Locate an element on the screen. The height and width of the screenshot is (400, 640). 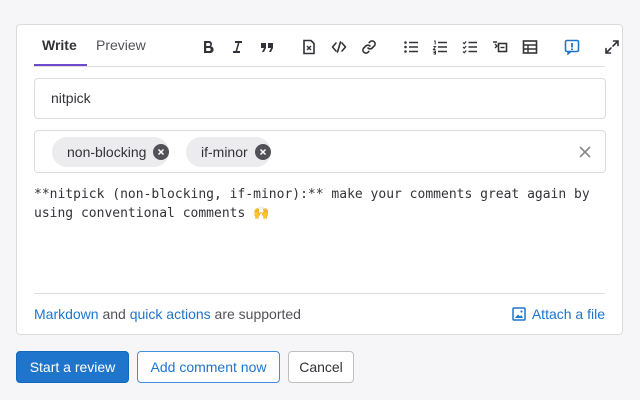
title-input-value: nitpick is located at coordinates (71, 98).